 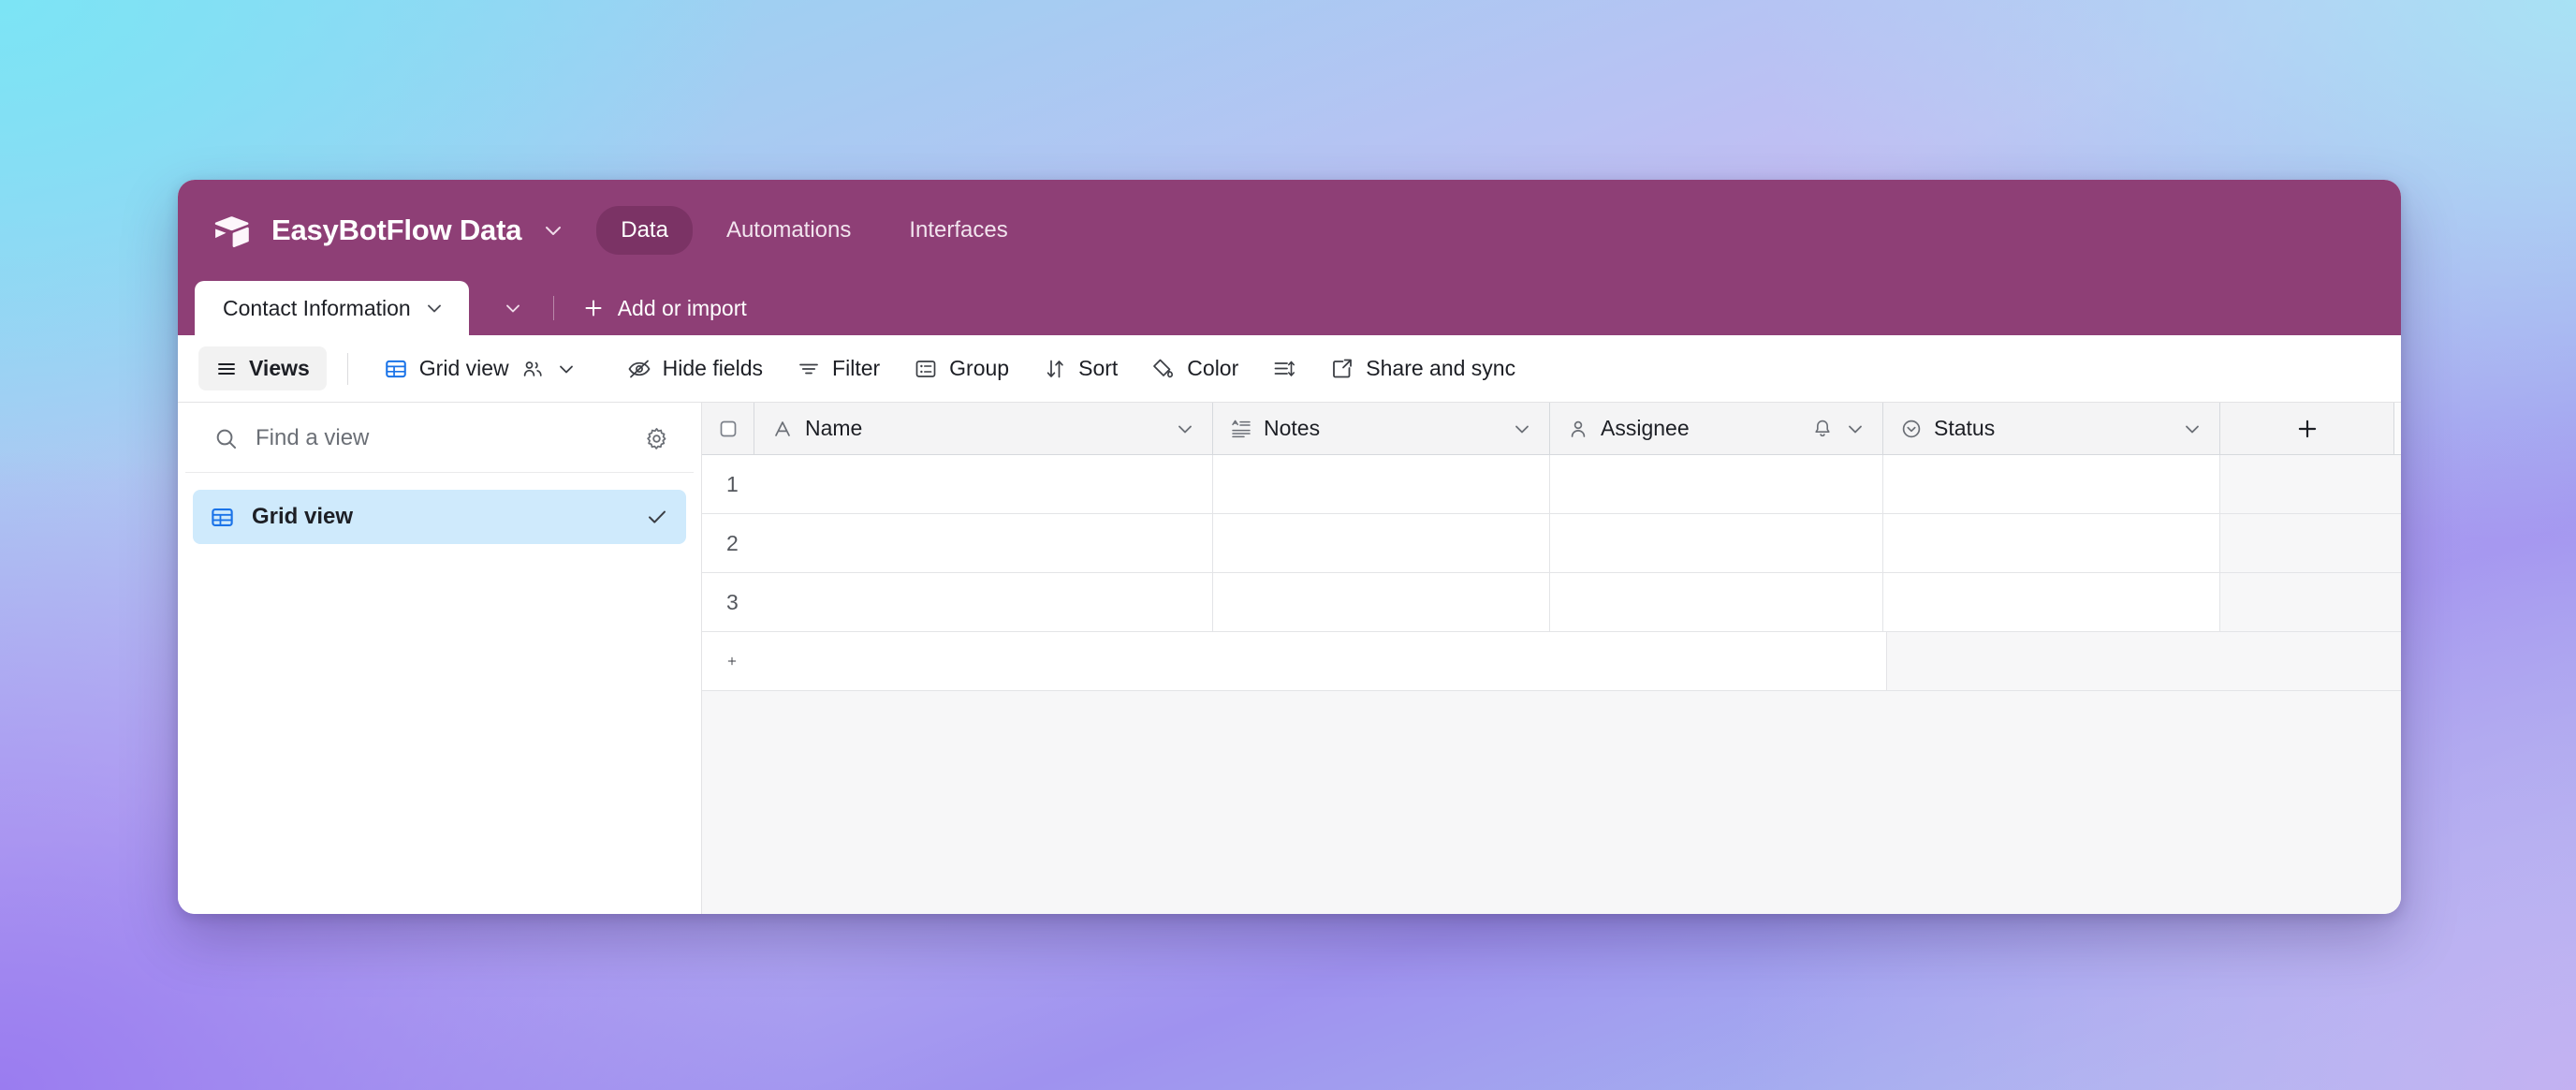 What do you see at coordinates (553, 308) in the screenshot?
I see `tab-divider` at bounding box center [553, 308].